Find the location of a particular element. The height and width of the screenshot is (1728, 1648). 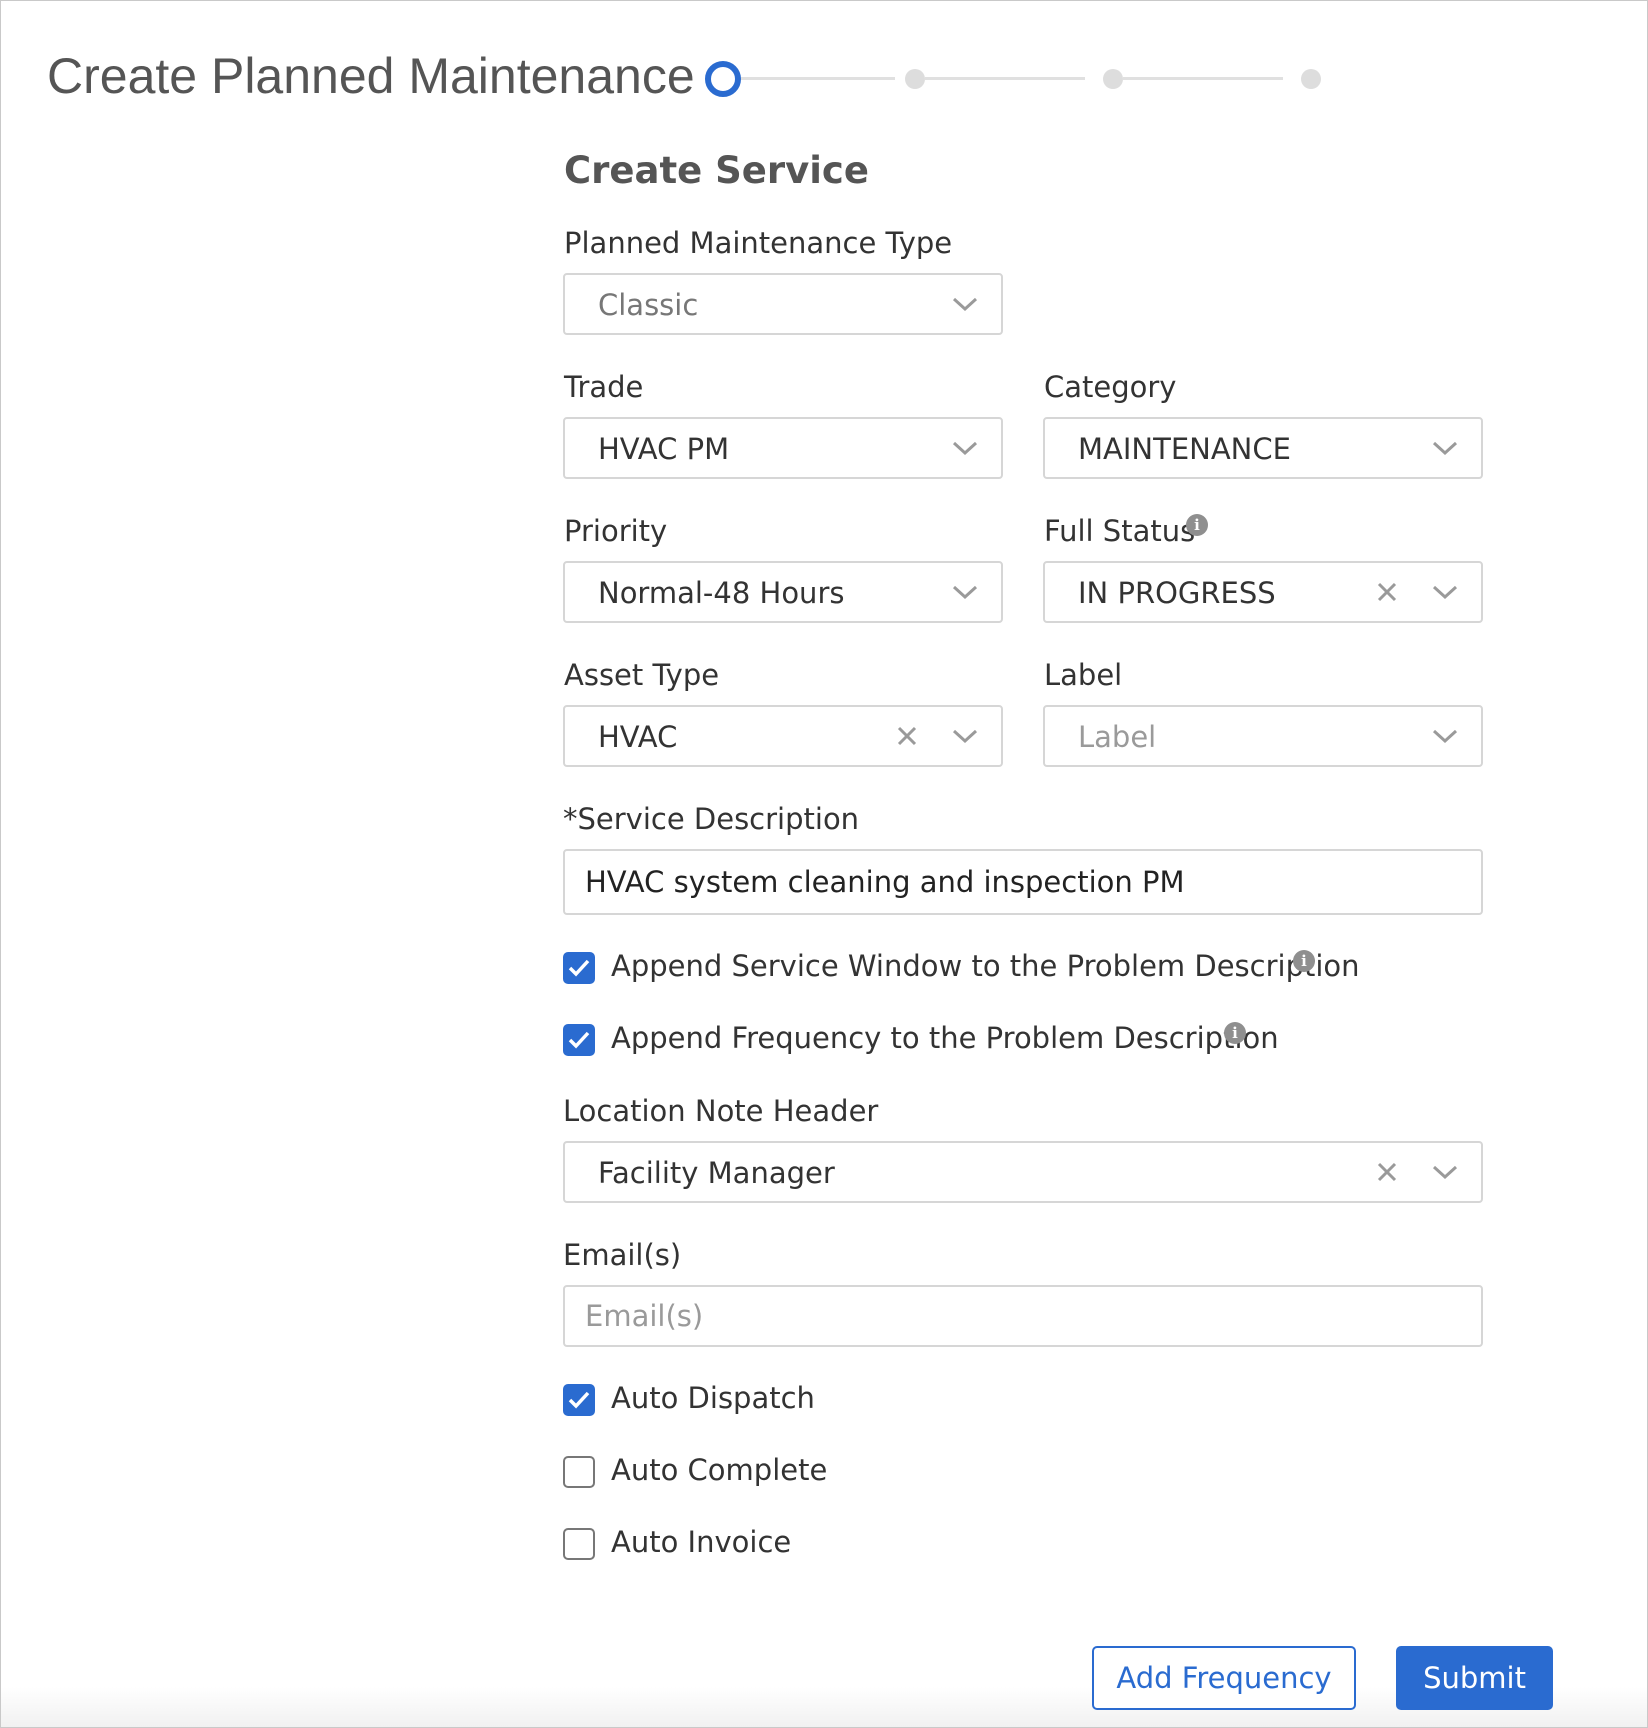

trade-label: Trade is located at coordinates (604, 387).